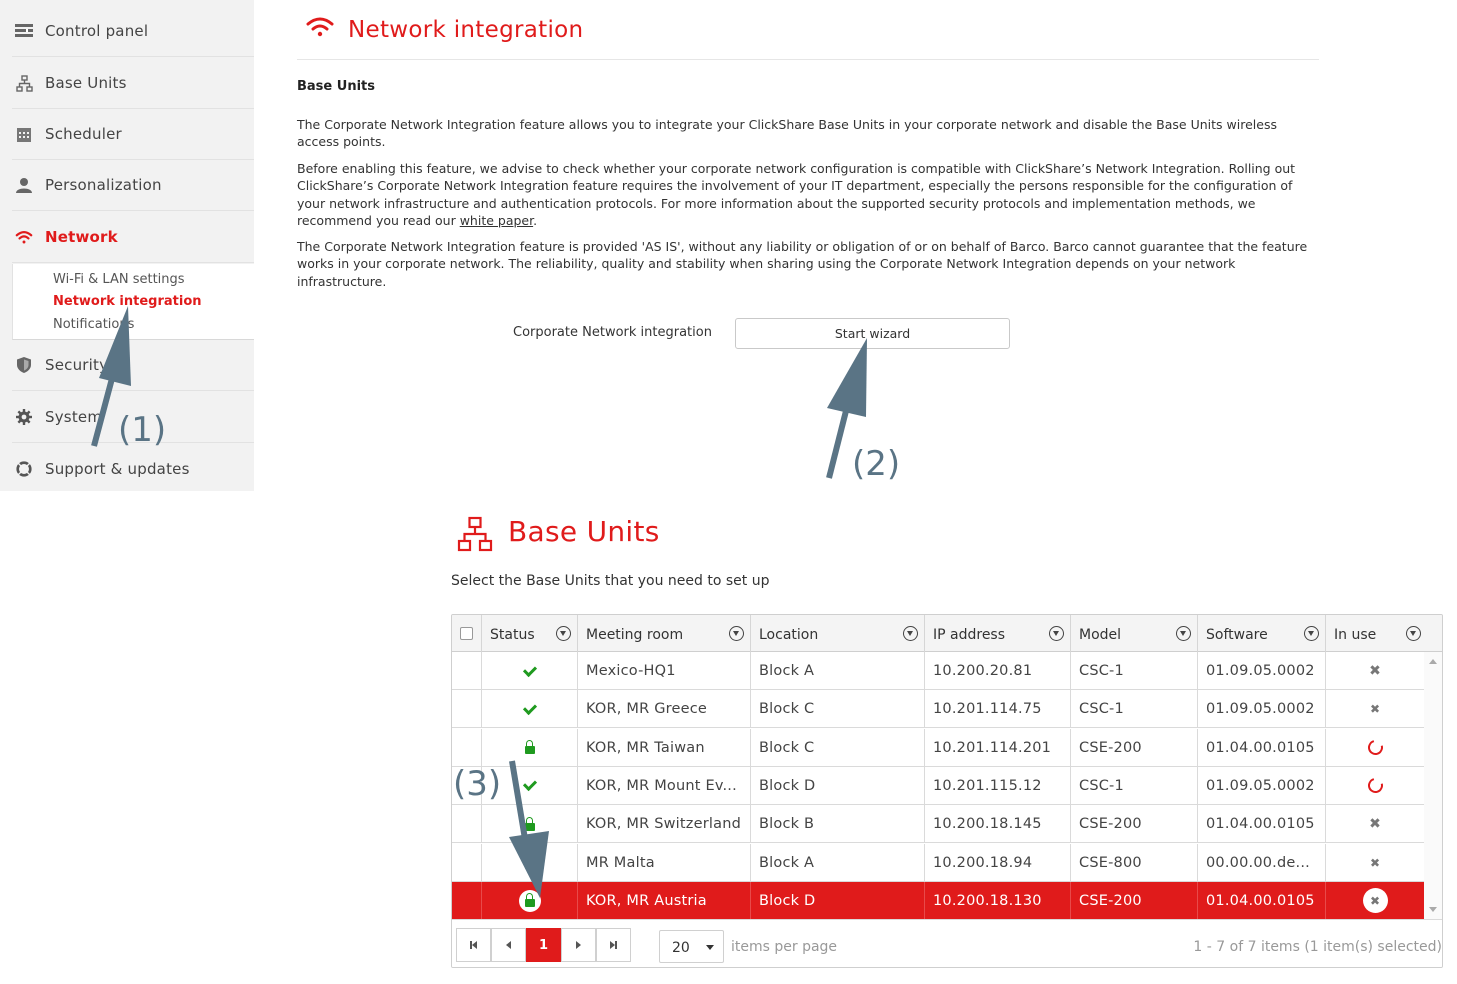 The image size is (1457, 984). Describe the element at coordinates (1384, 633) in the screenshot. I see `column-header-in-use: In use` at that location.